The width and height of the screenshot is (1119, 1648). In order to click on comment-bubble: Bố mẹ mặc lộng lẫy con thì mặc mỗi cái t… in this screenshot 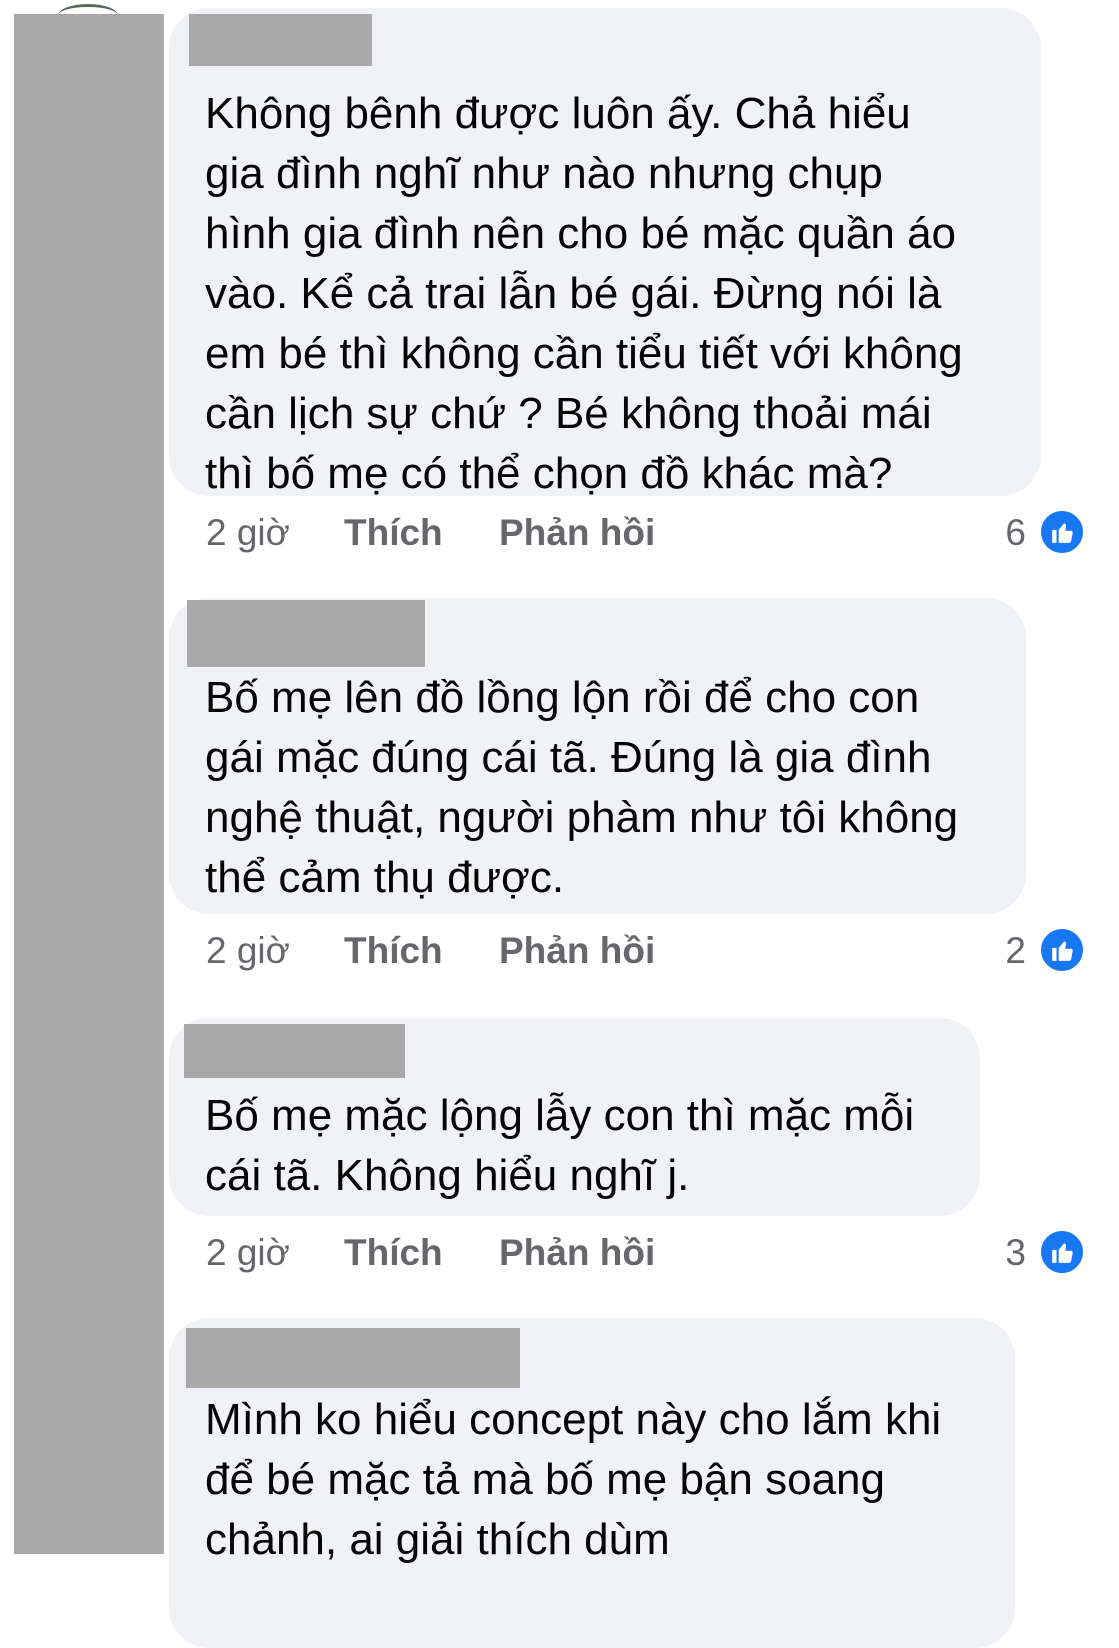, I will do `click(574, 1117)`.